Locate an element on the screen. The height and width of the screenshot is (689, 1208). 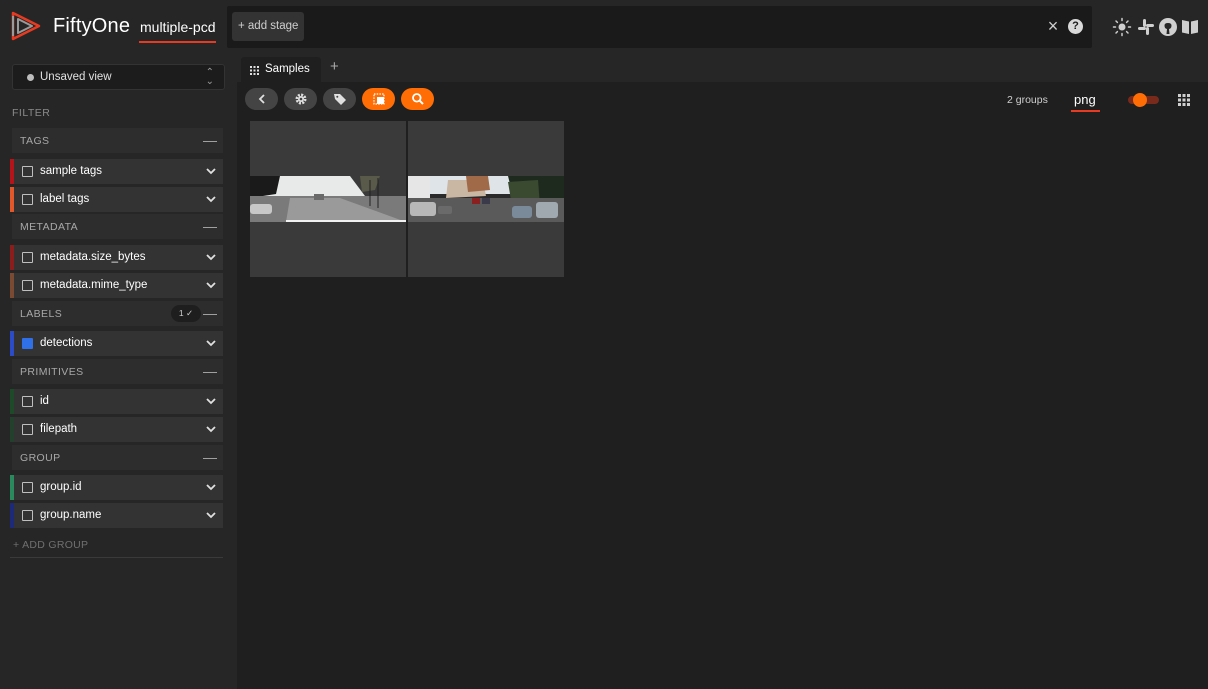
dataset-underline is located at coordinates (177, 42).